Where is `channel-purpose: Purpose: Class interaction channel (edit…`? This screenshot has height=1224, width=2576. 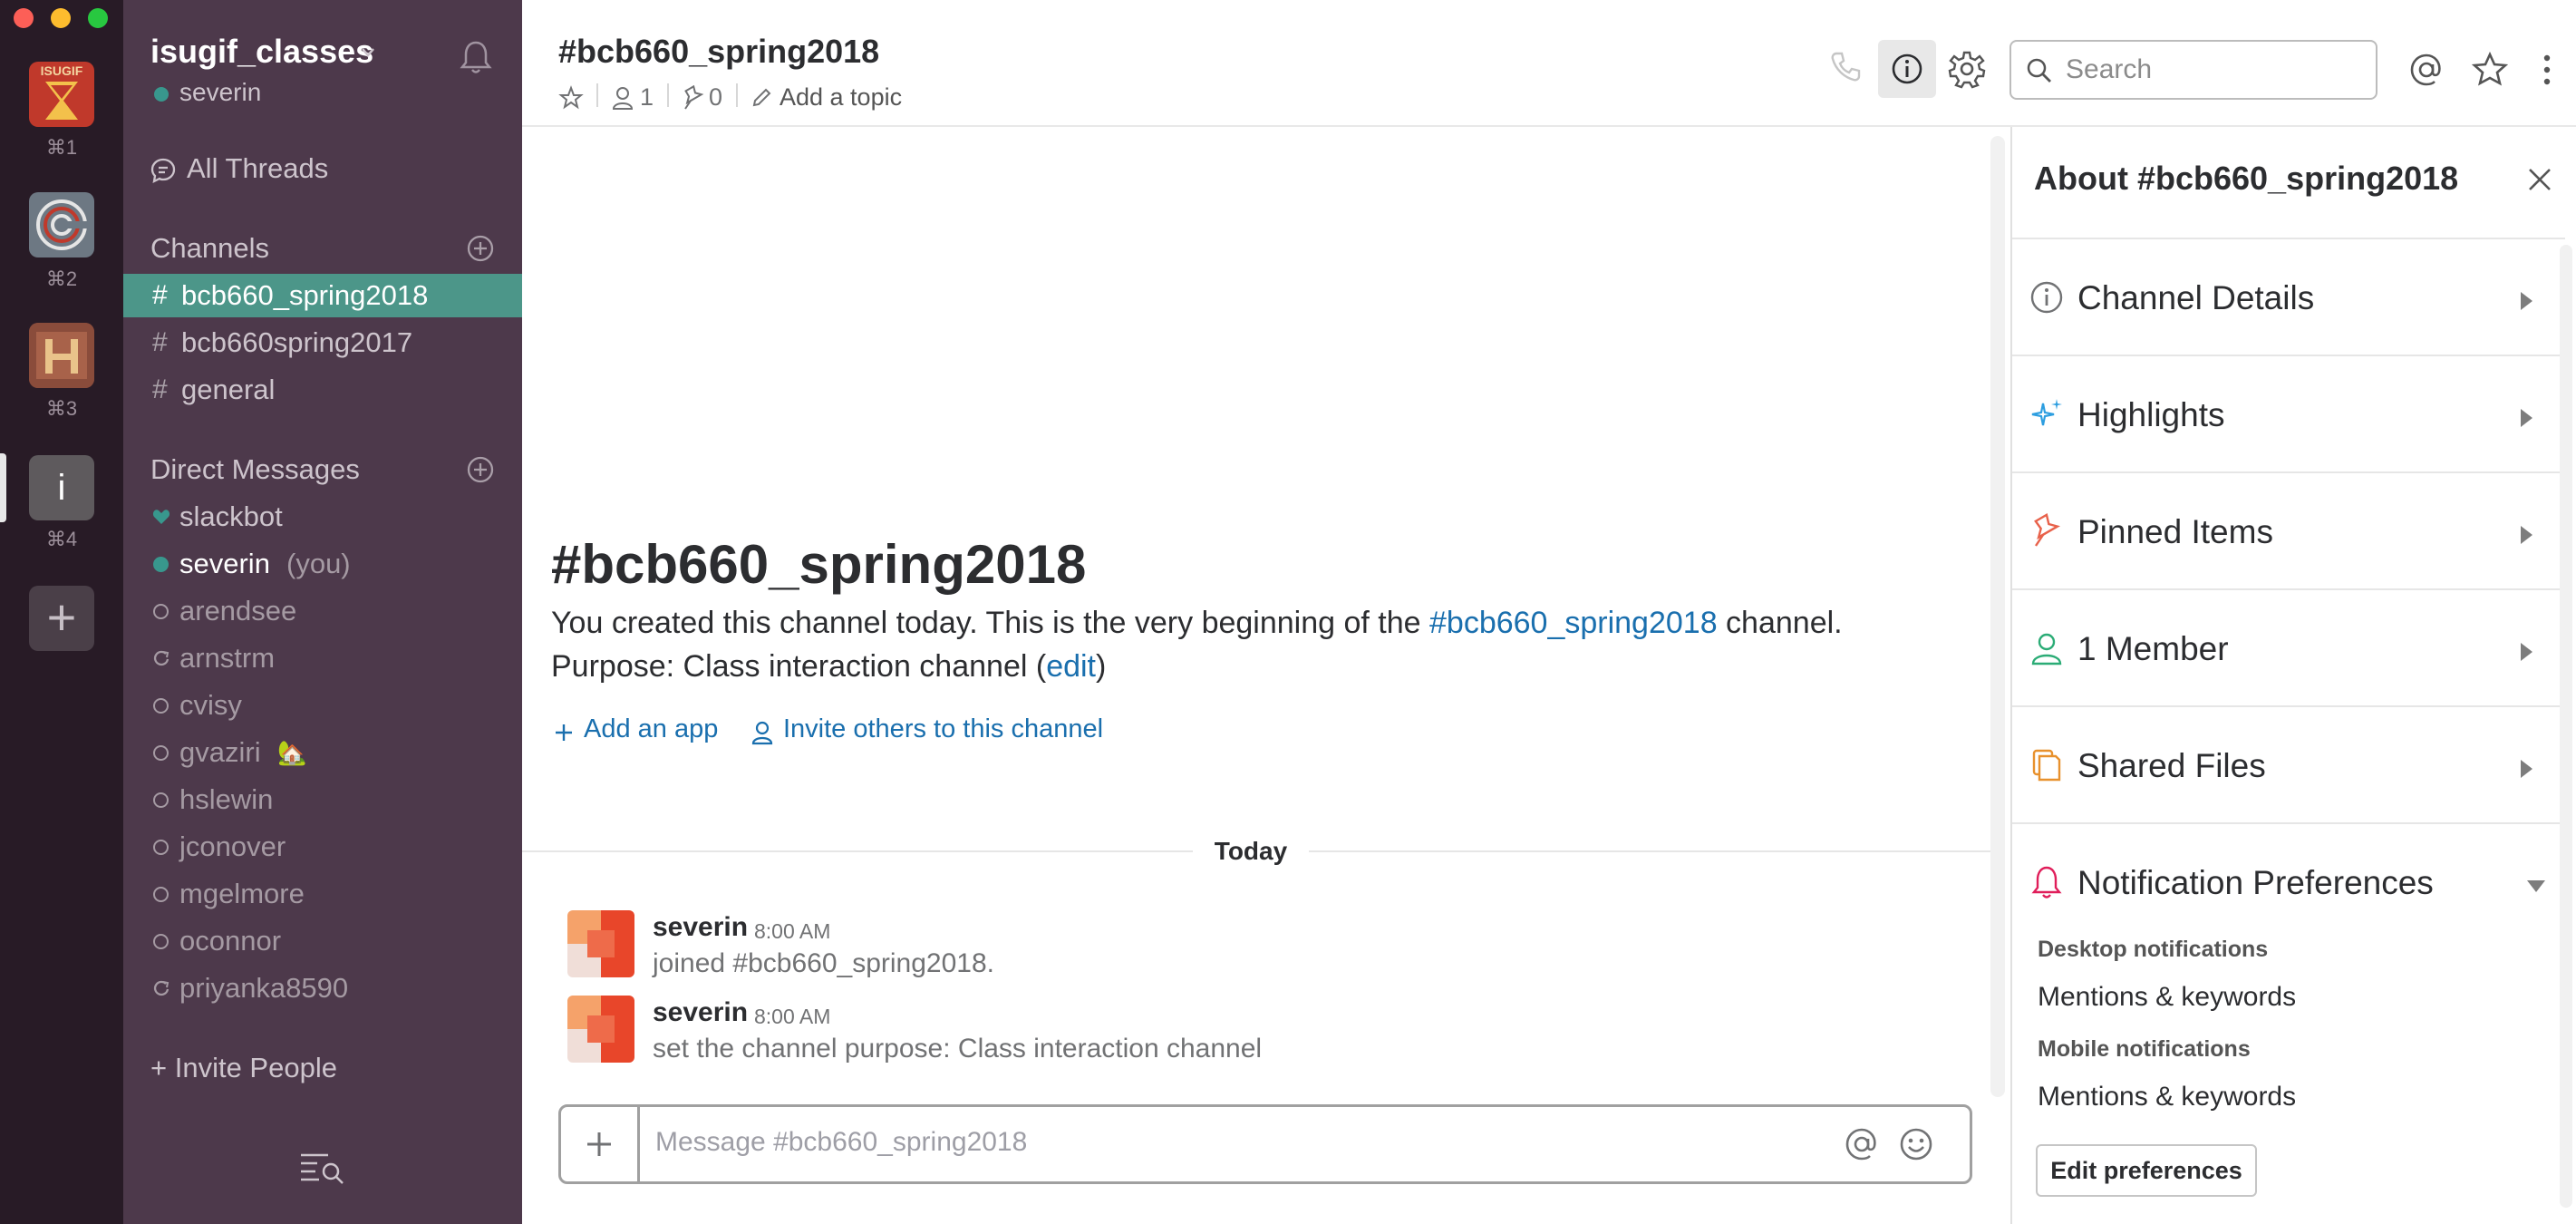 channel-purpose: Purpose: Class interaction channel (edit… is located at coordinates (828, 667).